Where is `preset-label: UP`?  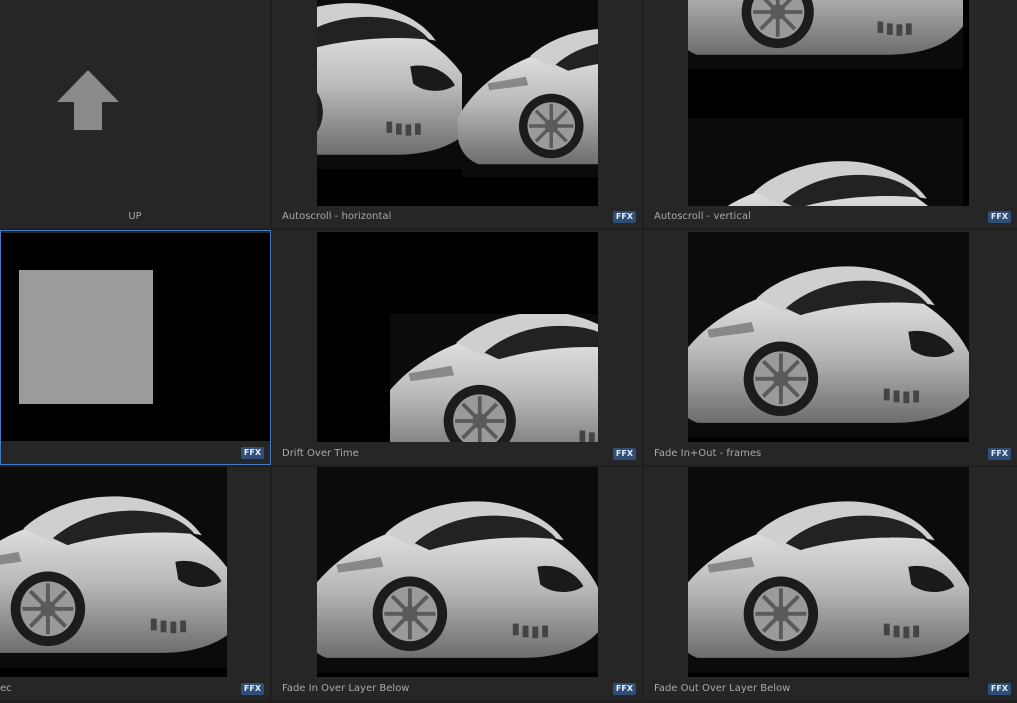
preset-label: UP is located at coordinates (135, 216).